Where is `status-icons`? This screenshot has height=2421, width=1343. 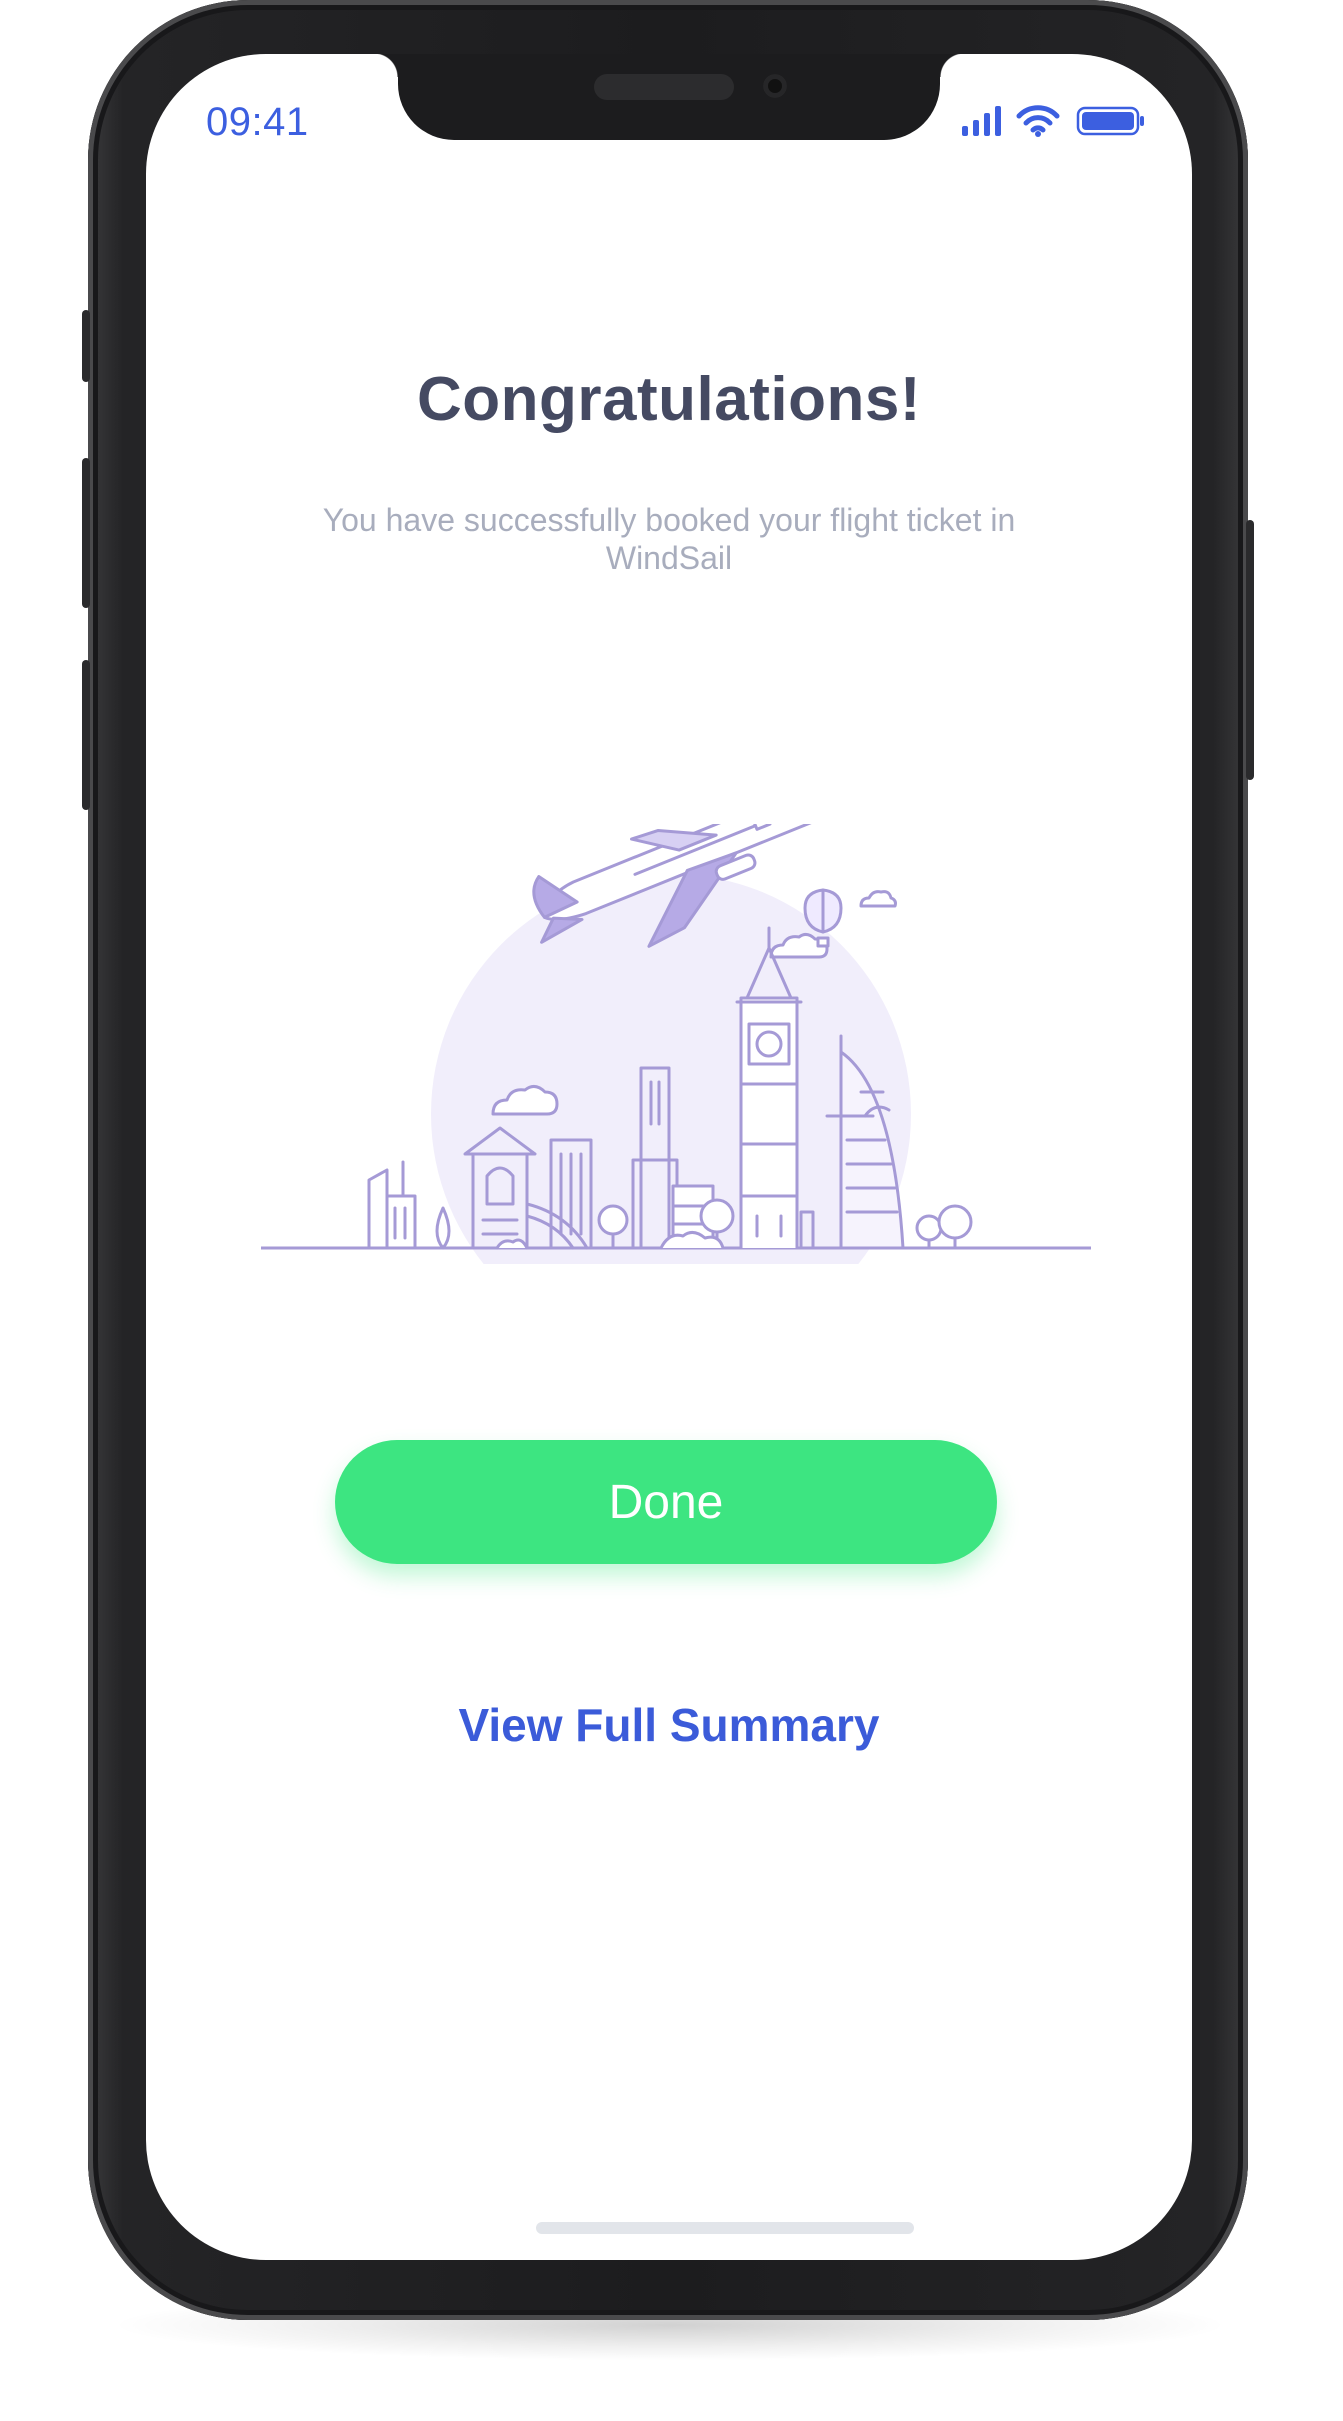 status-icons is located at coordinates (1055, 121).